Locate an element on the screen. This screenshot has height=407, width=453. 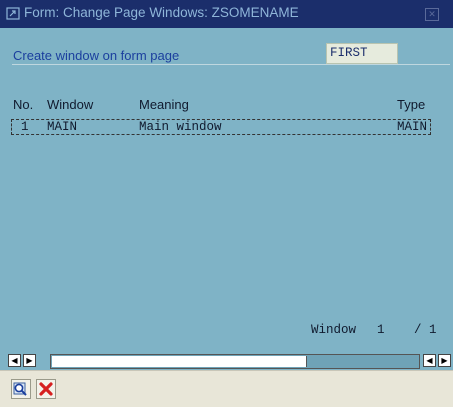
form-page-field: FIRST is located at coordinates (362, 53).